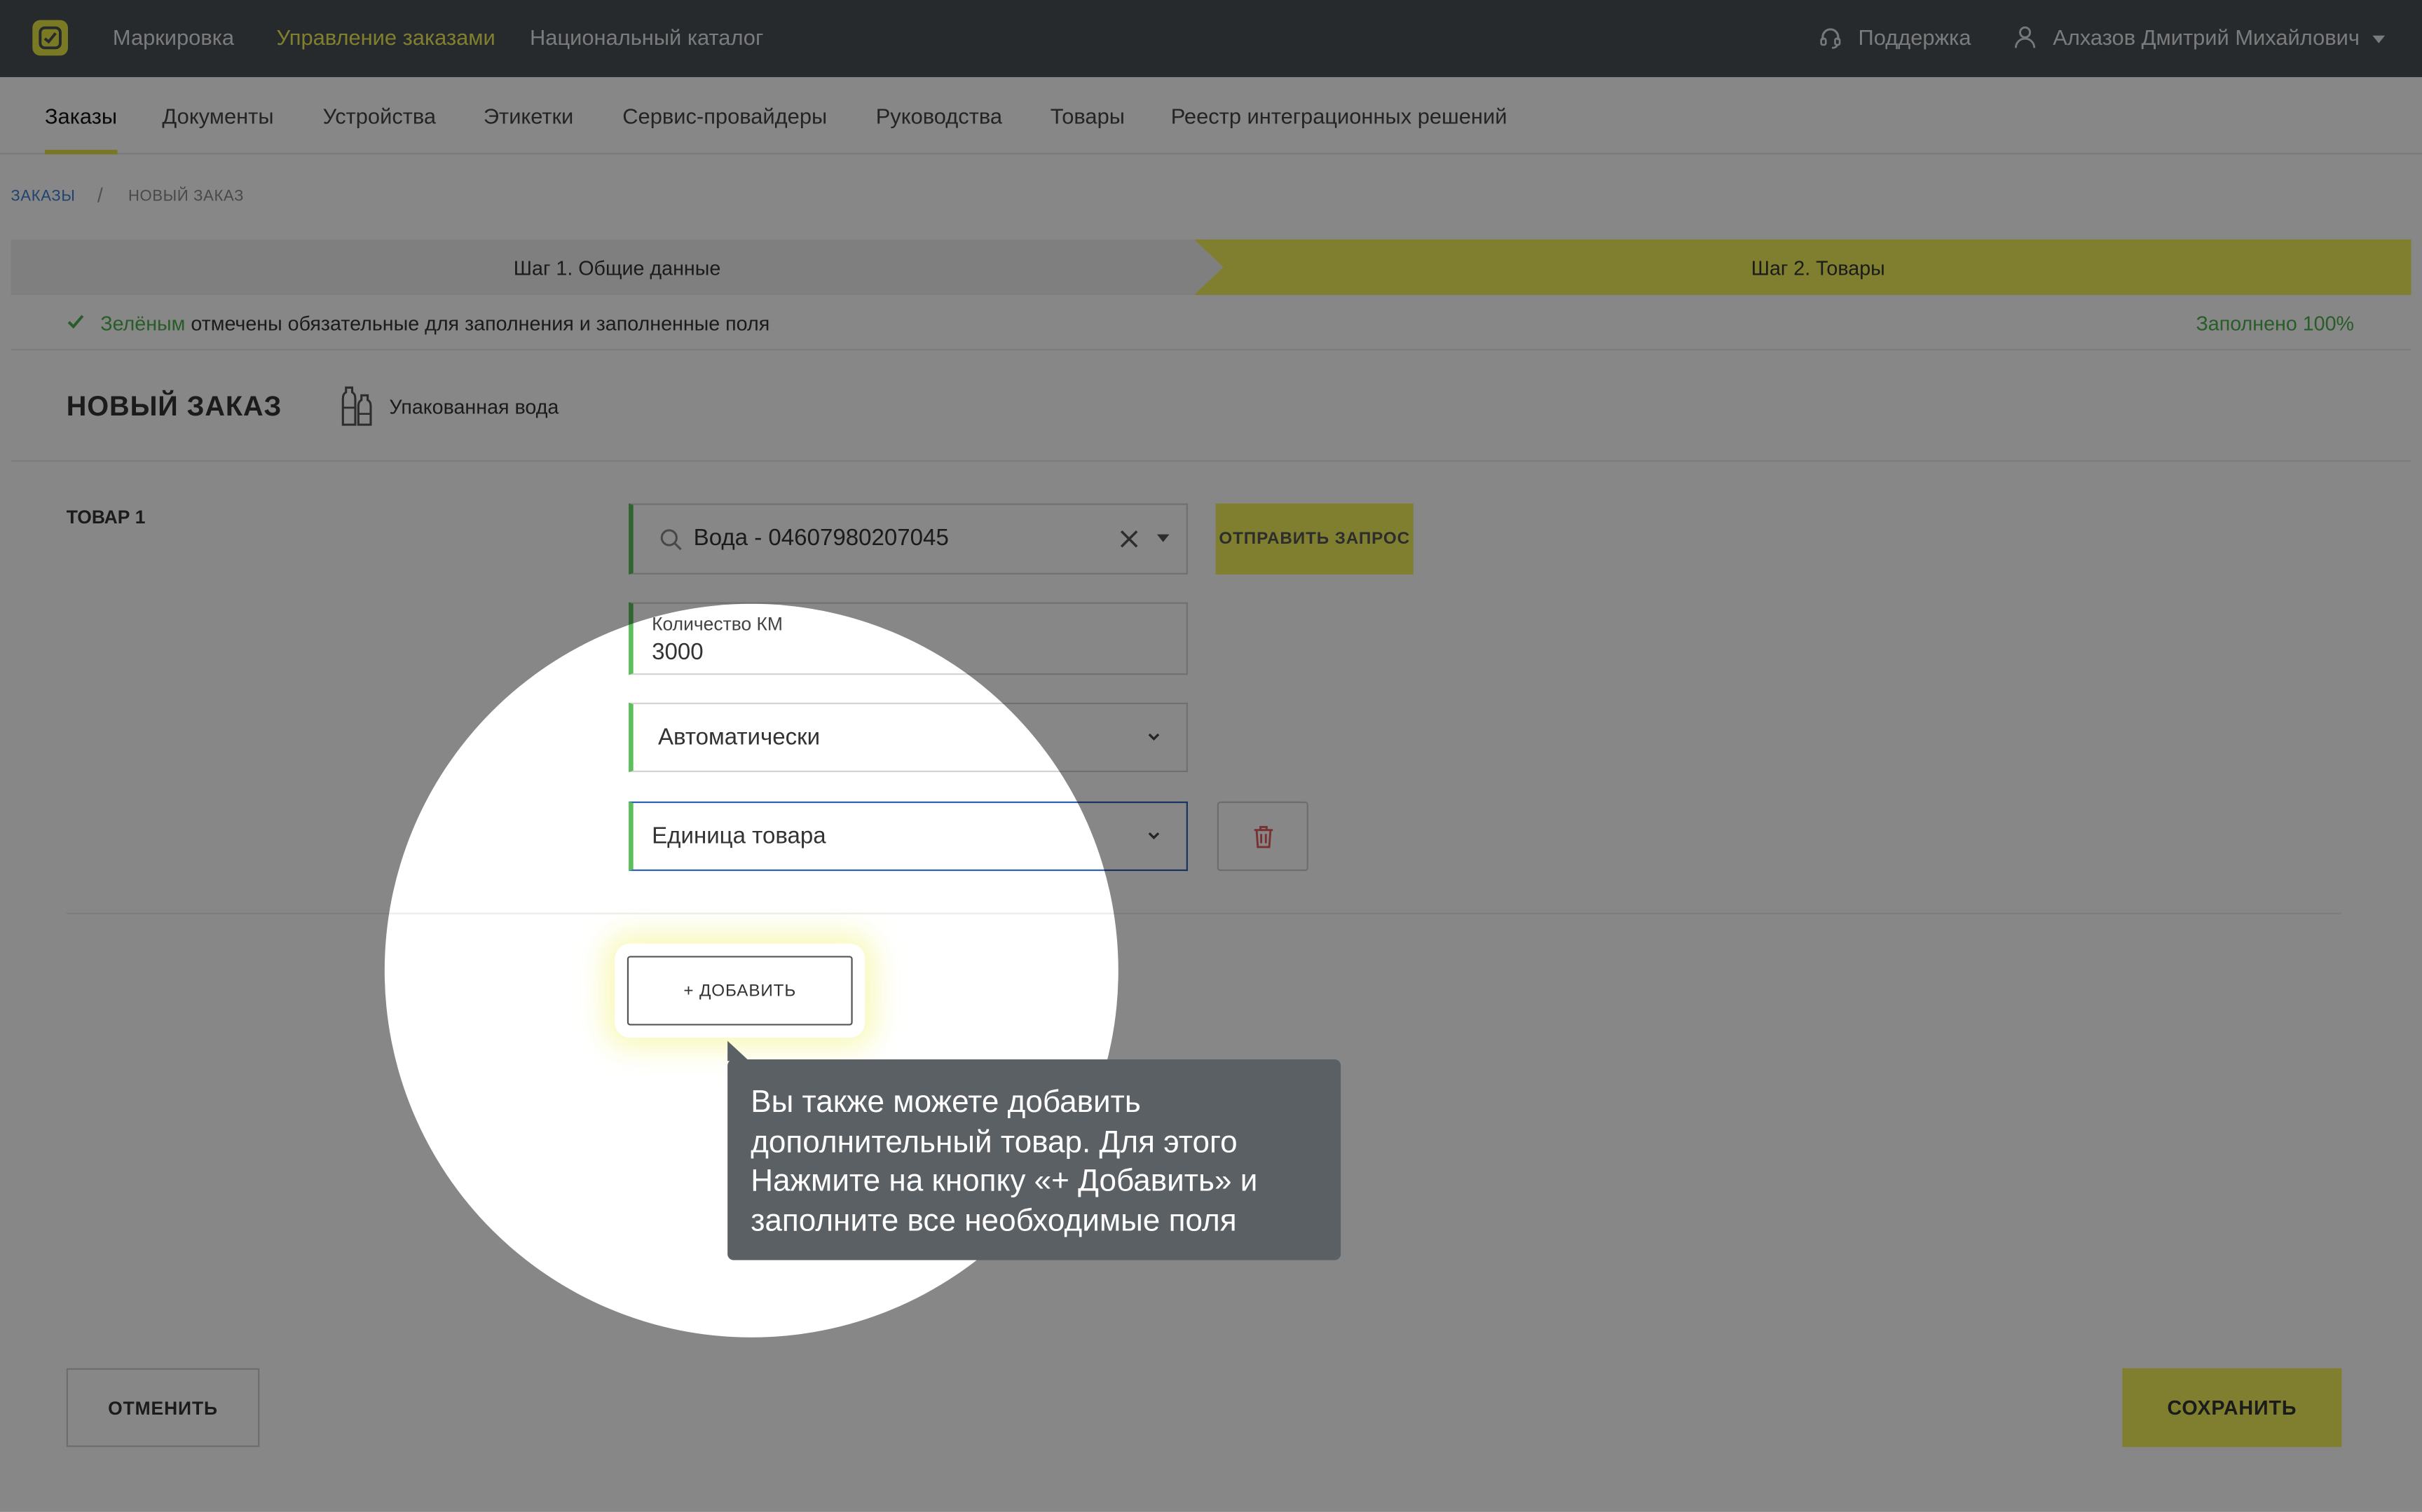 This screenshot has height=1512, width=2422. Describe the element at coordinates (474, 407) in the screenshot. I see `product-category: Упакованная вода` at that location.